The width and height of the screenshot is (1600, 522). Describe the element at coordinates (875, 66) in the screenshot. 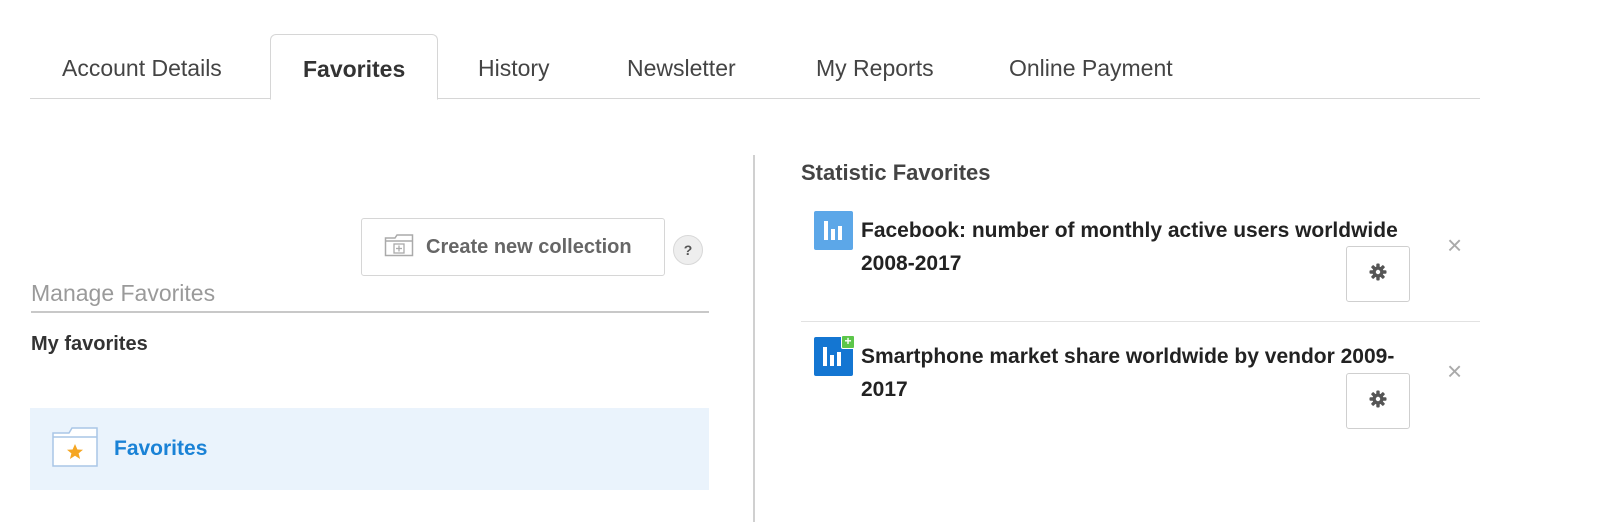

I see `tab-my-reports: My Reports` at that location.